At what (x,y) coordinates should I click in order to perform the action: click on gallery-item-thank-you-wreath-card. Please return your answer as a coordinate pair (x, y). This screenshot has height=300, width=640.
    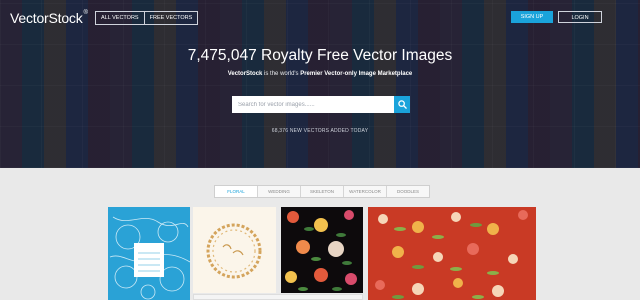
    Looking at the image, I should click on (234, 250).